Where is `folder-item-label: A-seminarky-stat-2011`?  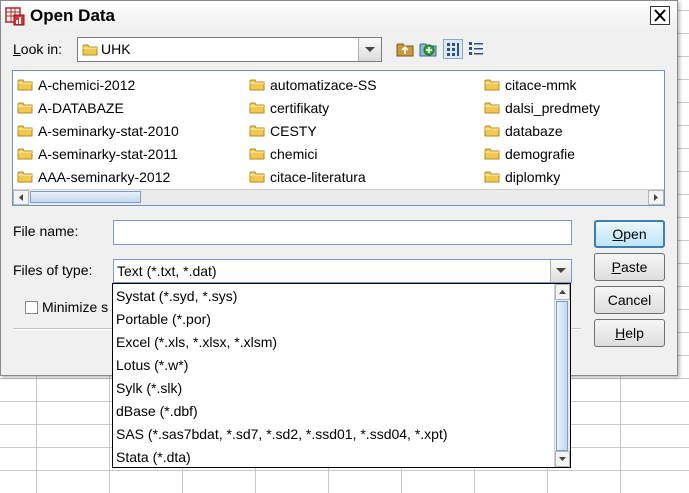 folder-item-label: A-seminarky-stat-2011 is located at coordinates (108, 154).